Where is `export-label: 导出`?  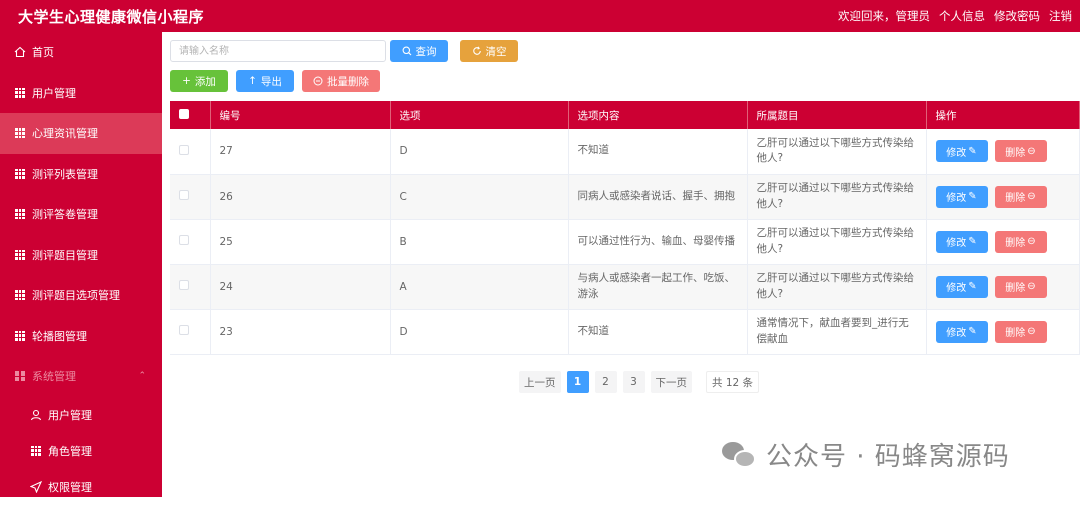
export-label: 导出 is located at coordinates (271, 81).